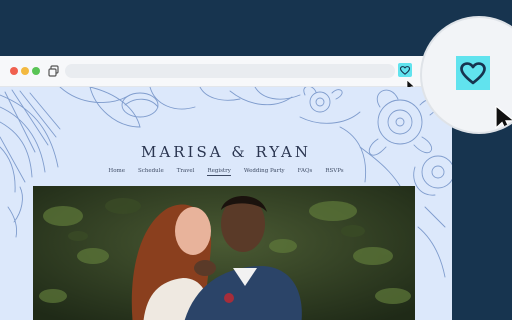 The image size is (512, 320). I want to click on nav-item-schedule: Schedule, so click(151, 172).